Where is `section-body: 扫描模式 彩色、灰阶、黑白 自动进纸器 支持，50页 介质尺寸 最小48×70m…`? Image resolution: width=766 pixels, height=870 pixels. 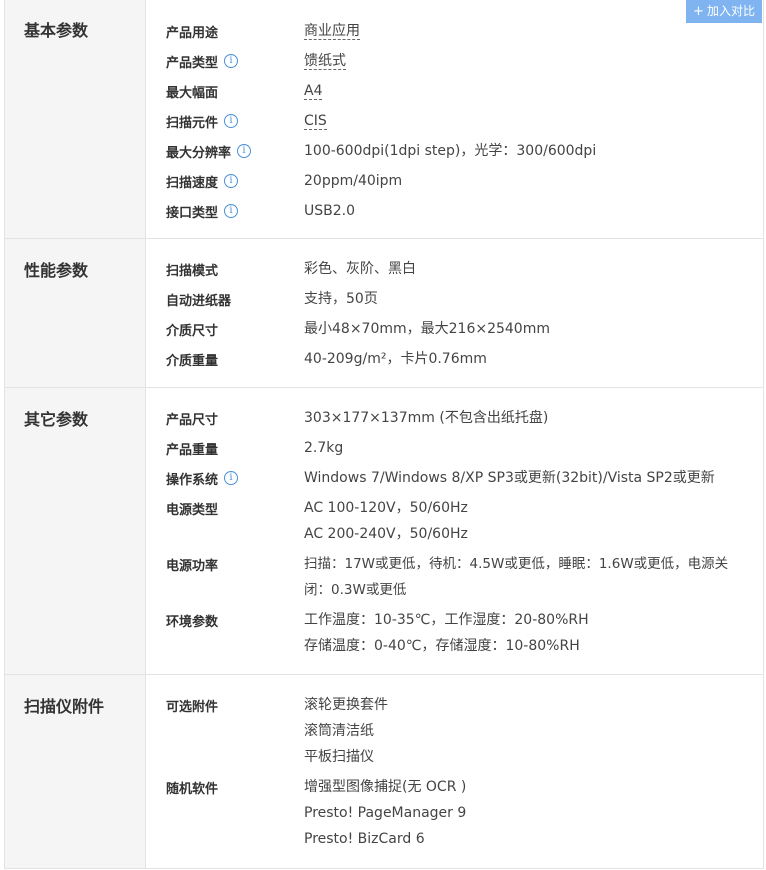
section-body: 扫描模式 彩色、灰阶、黑白 自动进纸器 支持，50页 介质尺寸 最小48×70m… is located at coordinates (454, 313).